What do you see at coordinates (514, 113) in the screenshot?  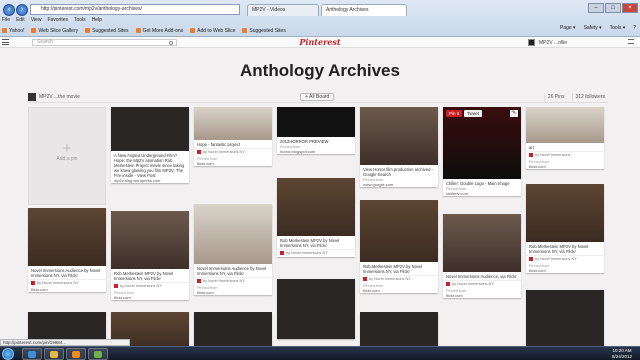 I see `edit-icon: ✎` at bounding box center [514, 113].